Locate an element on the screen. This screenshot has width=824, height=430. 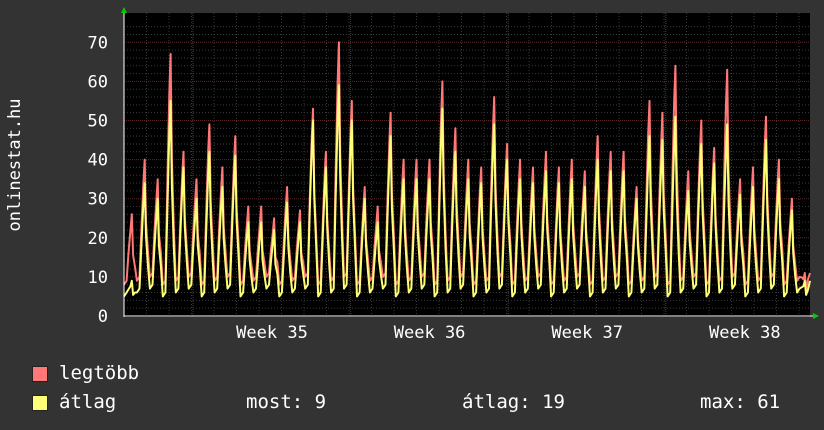
legend-swatch-max is located at coordinates (40, 374).